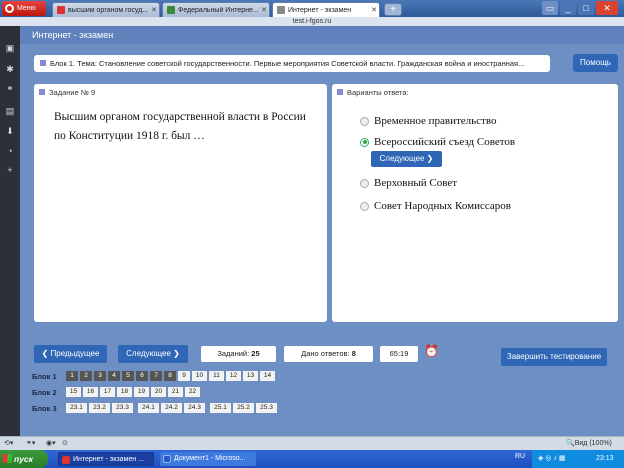 The height and width of the screenshot is (468, 624). What do you see at coordinates (76, 408) in the screenshot?
I see `block-task-cell: 23.1` at bounding box center [76, 408].